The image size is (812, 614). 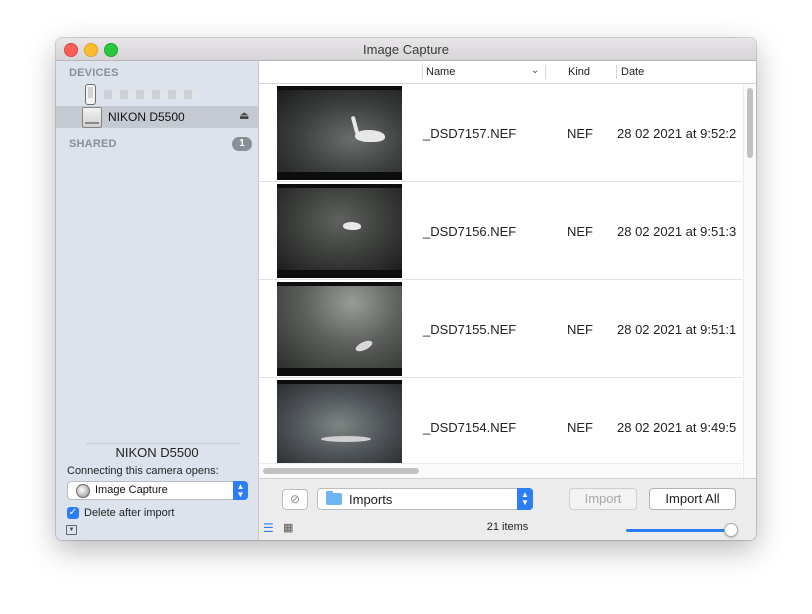 I want to click on chevron-down-icon: ⌄, so click(x=535, y=70).